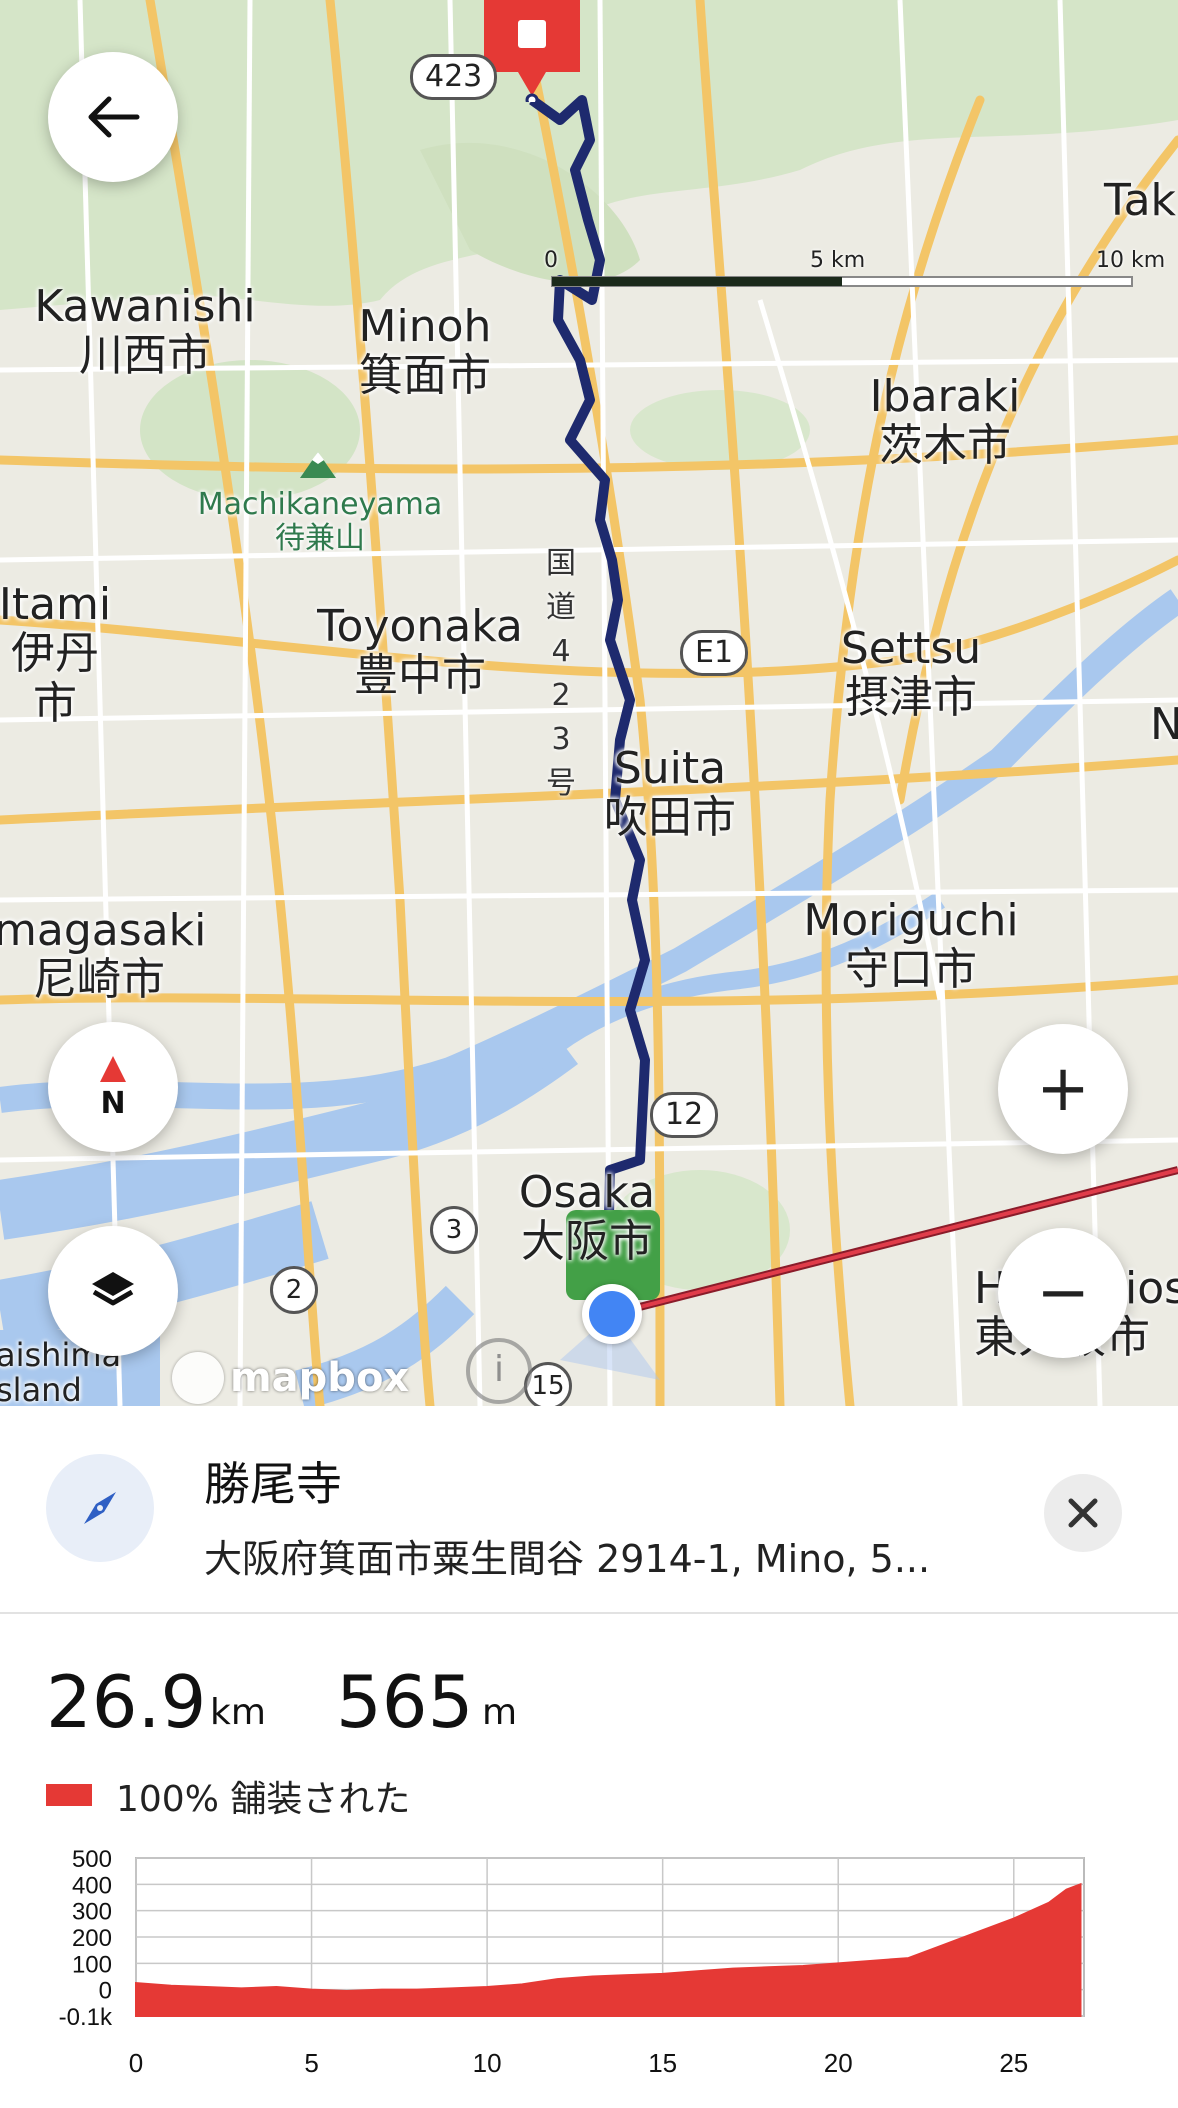 This screenshot has height=2108, width=1178. I want to click on close-icon, so click(1083, 1513).